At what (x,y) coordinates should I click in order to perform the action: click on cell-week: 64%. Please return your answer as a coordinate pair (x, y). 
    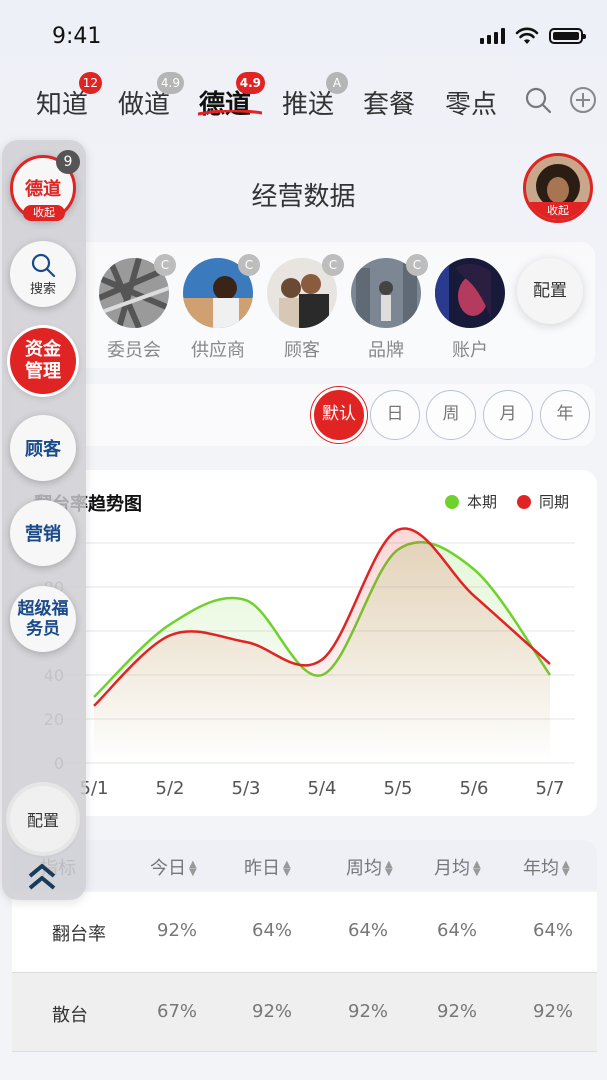
    Looking at the image, I should click on (368, 930).